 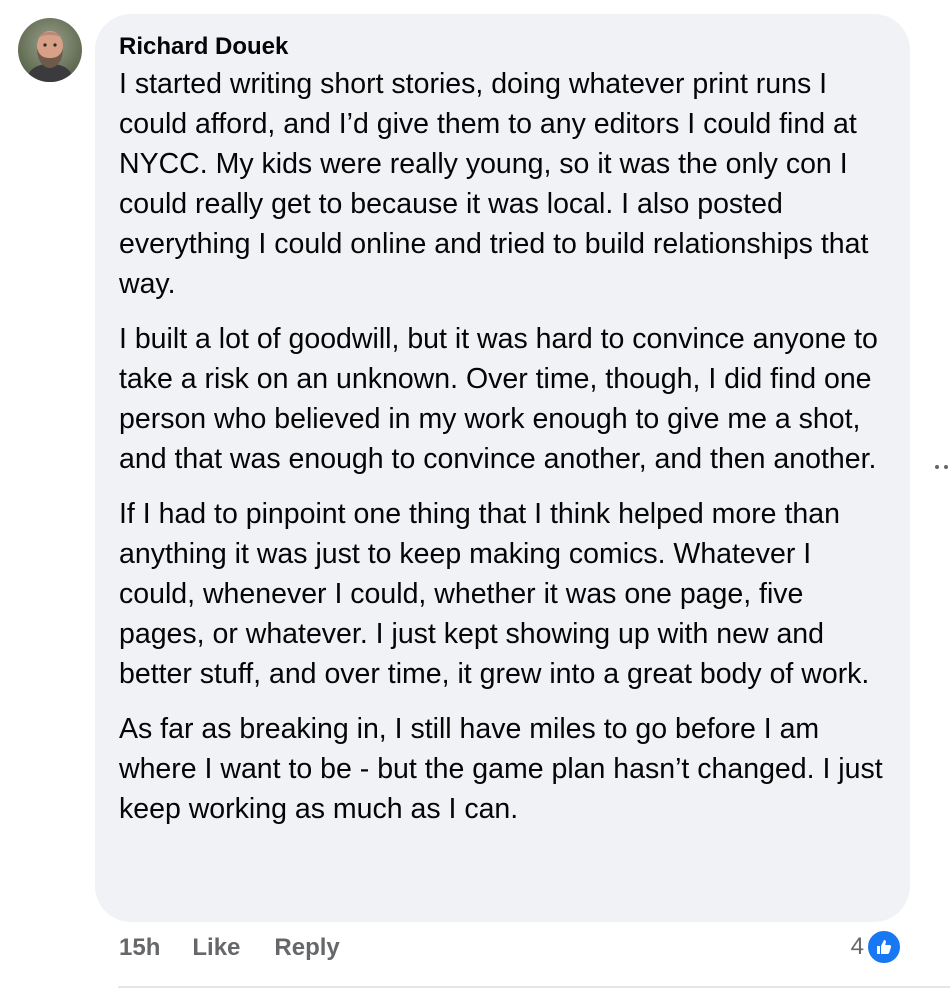 I want to click on avatar, so click(x=50, y=50).